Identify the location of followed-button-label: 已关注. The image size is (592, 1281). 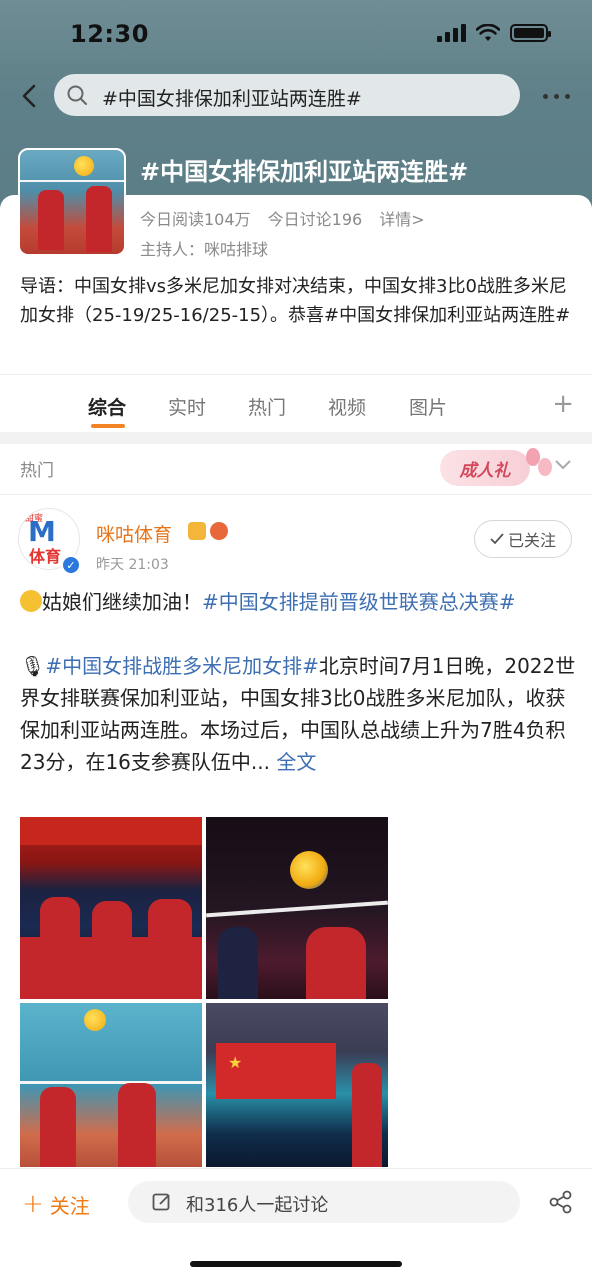
(531, 540).